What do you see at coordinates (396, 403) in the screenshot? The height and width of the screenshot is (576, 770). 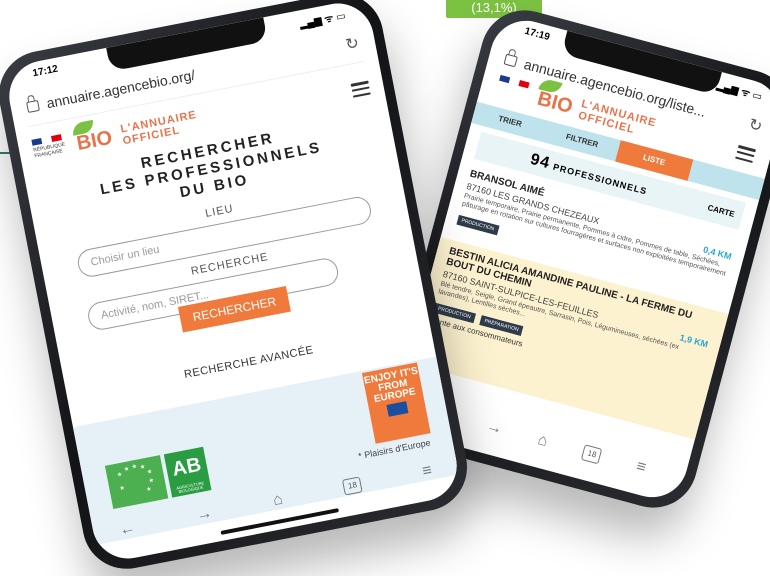 I see `enjoy-europe-logo: ENJOY IT'S FROM EUROPE` at bounding box center [396, 403].